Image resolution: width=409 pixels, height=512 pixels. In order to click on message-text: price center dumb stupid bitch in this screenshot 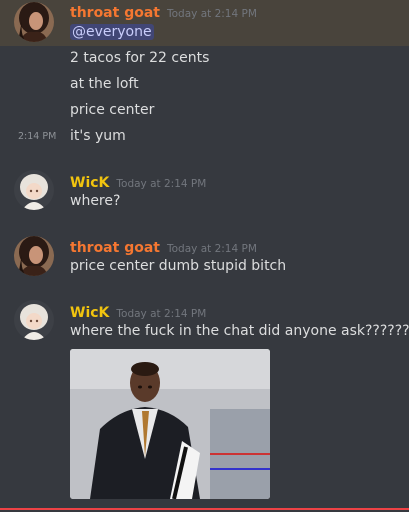, I will do `click(178, 266)`.